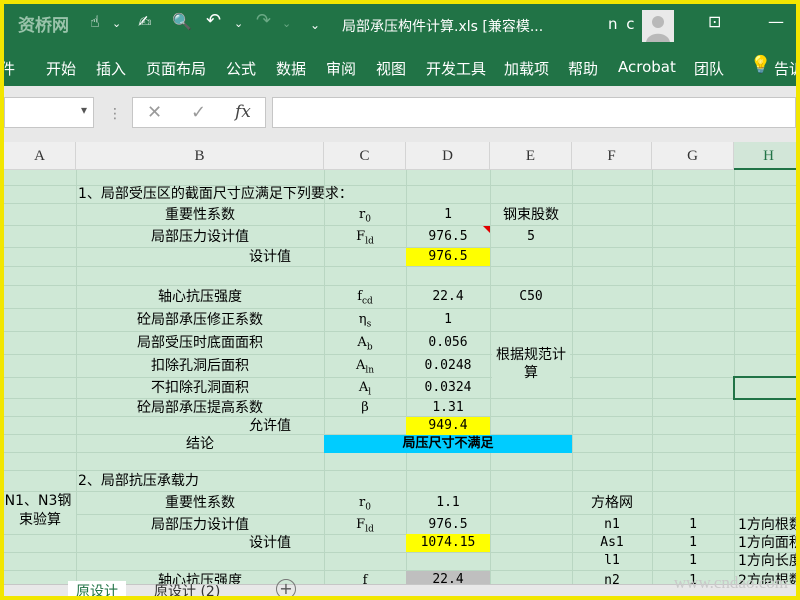  What do you see at coordinates (531, 297) in the screenshot?
I see `cell-value: C50` at bounding box center [531, 297].